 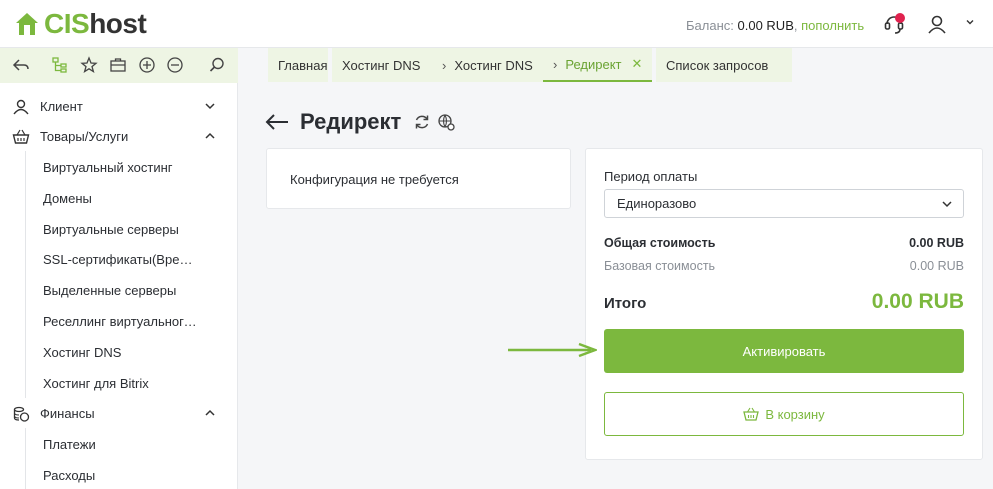 I want to click on refresh-icon, so click(x=422, y=122).